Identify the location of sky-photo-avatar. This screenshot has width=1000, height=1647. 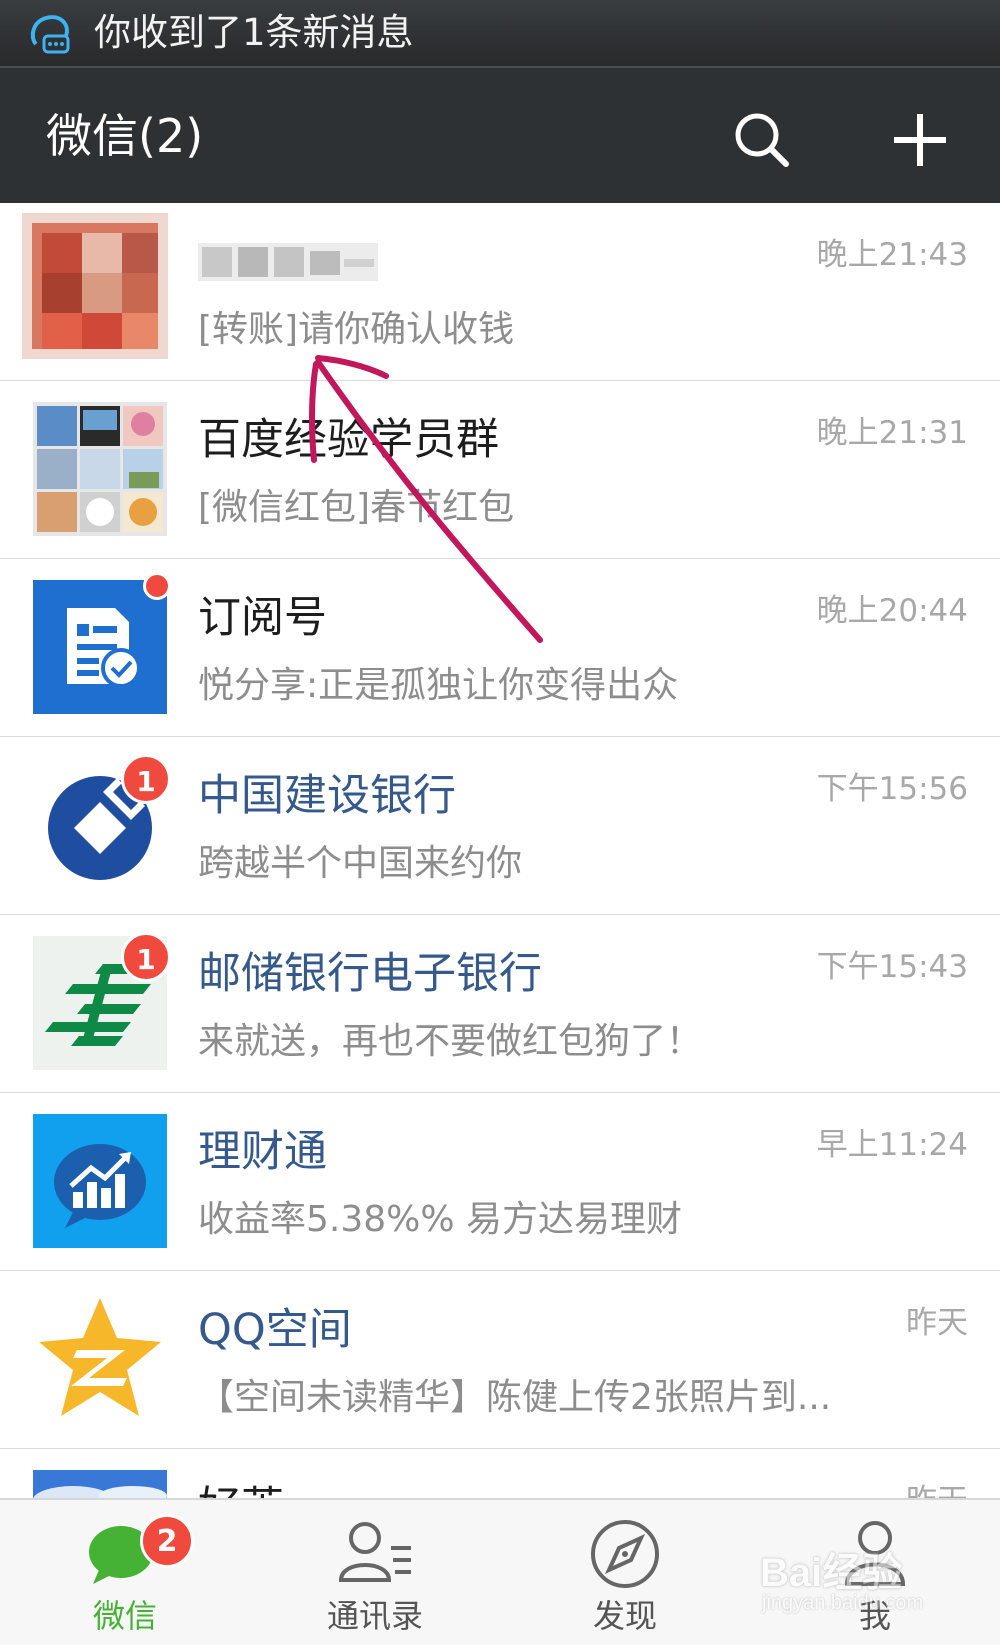
(100, 1484).